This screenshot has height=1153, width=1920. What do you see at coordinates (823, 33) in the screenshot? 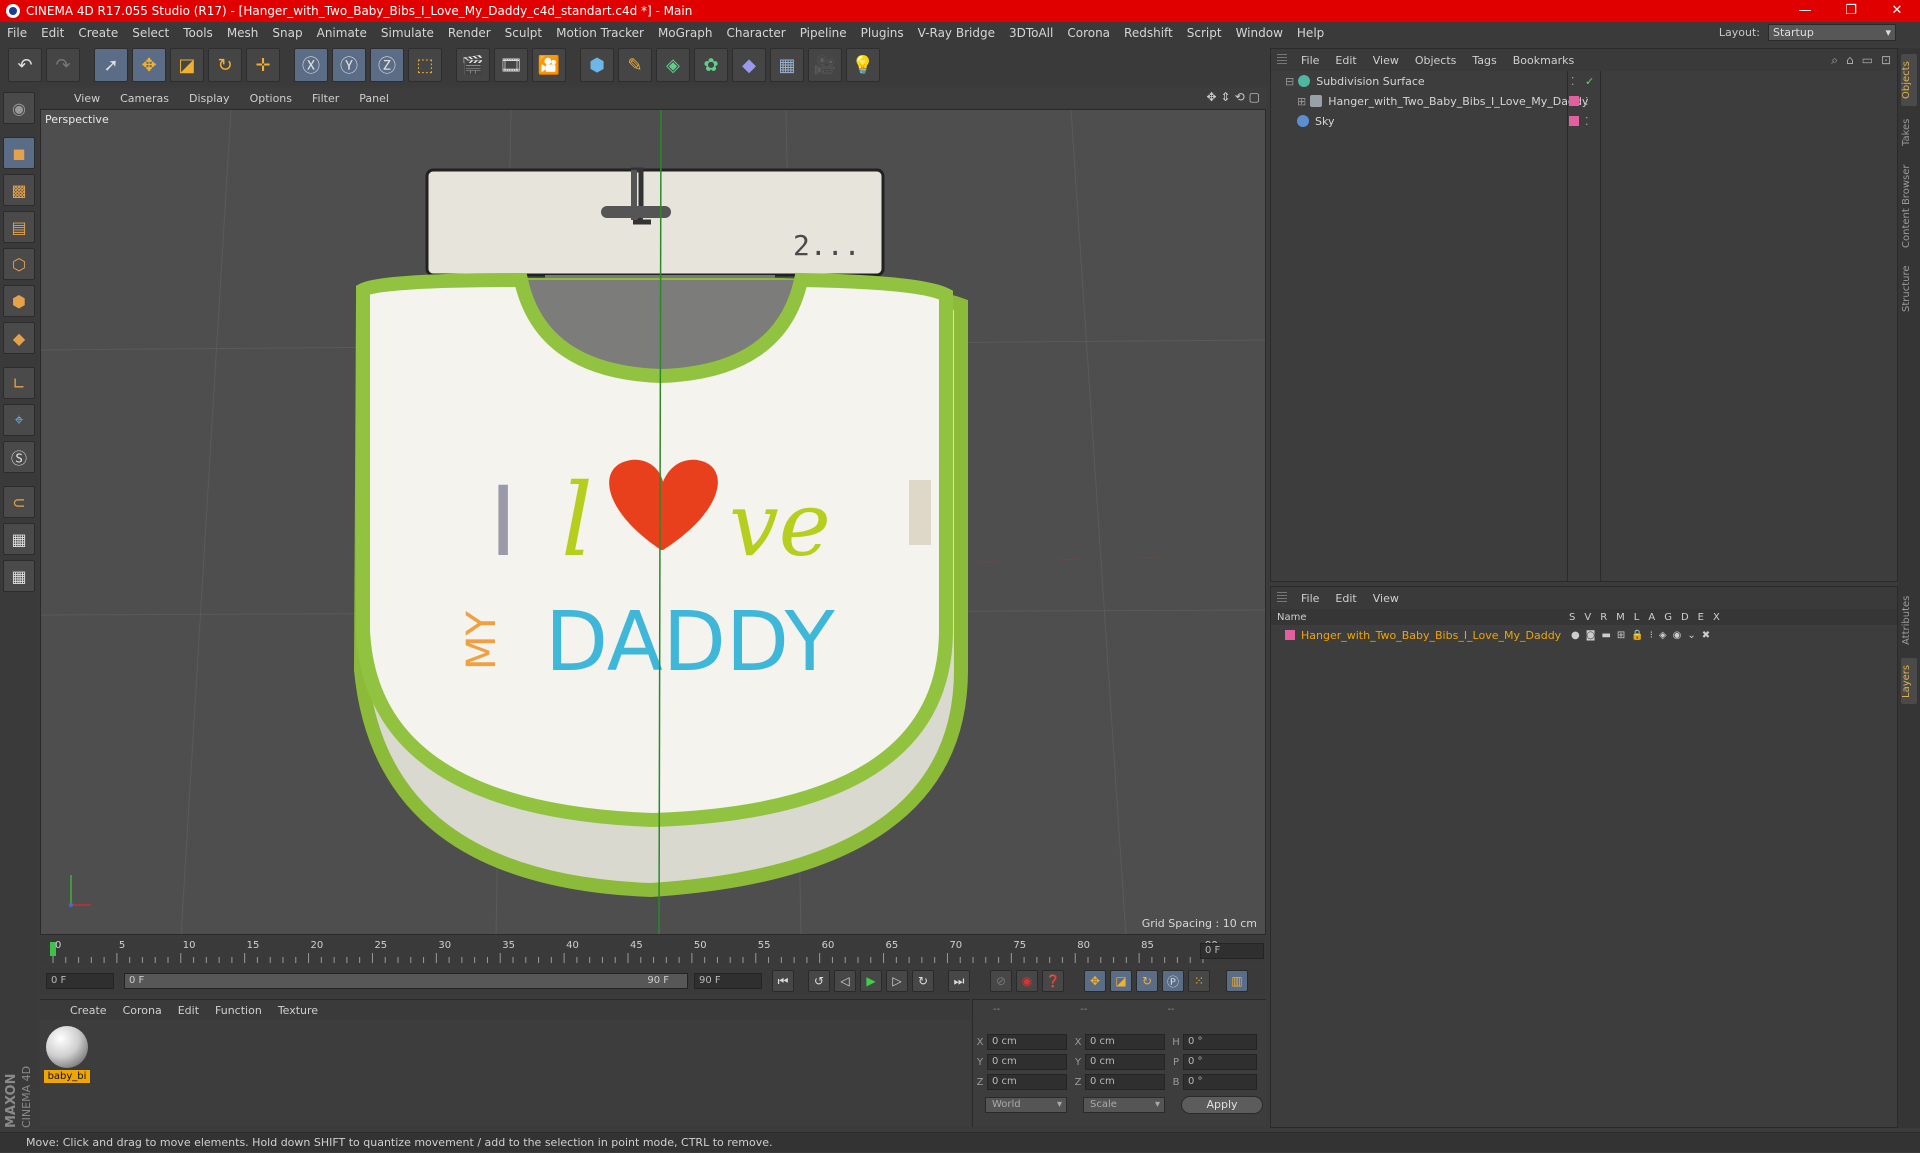
I see `menu-pipeline: Pipeline` at bounding box center [823, 33].